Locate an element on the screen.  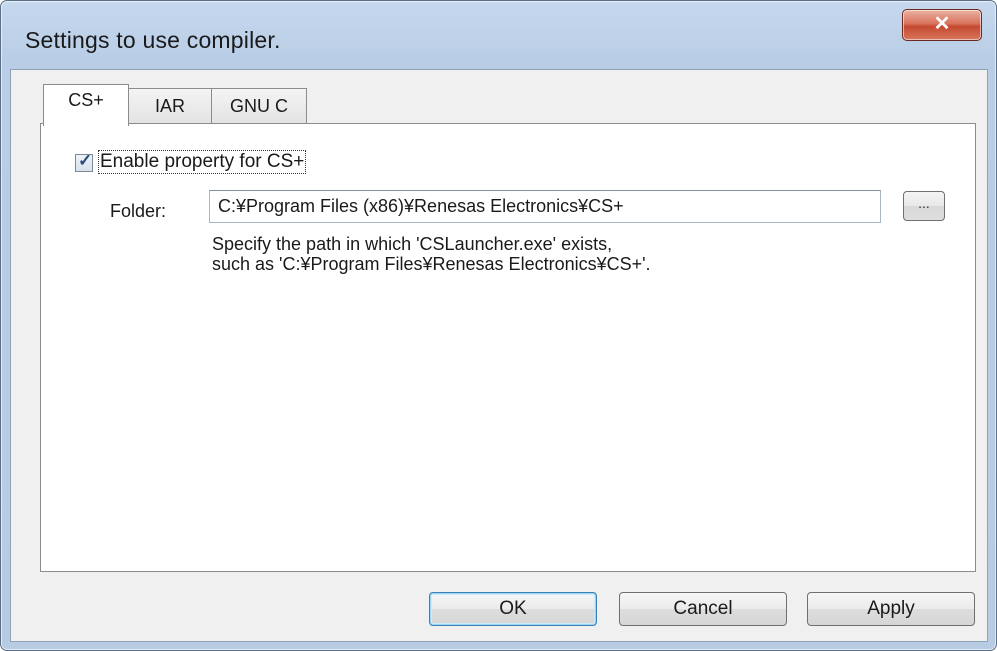
close-button: ✕ is located at coordinates (942, 25).